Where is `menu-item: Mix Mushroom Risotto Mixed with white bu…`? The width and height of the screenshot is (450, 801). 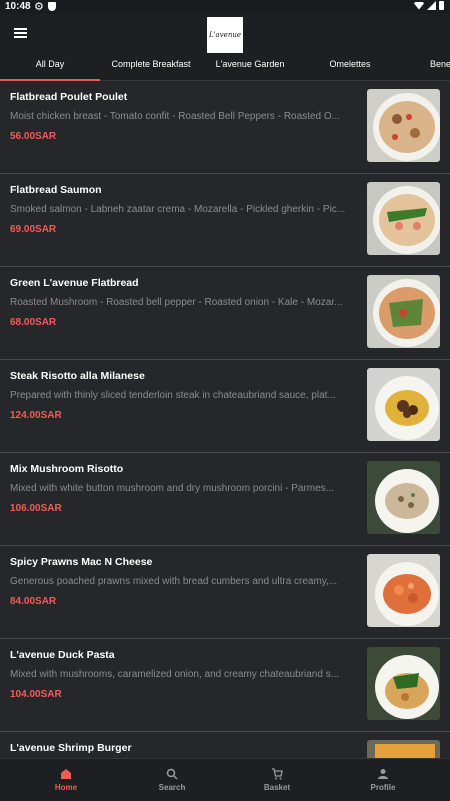 menu-item: Mix Mushroom Risotto Mixed with white bu… is located at coordinates (225, 499).